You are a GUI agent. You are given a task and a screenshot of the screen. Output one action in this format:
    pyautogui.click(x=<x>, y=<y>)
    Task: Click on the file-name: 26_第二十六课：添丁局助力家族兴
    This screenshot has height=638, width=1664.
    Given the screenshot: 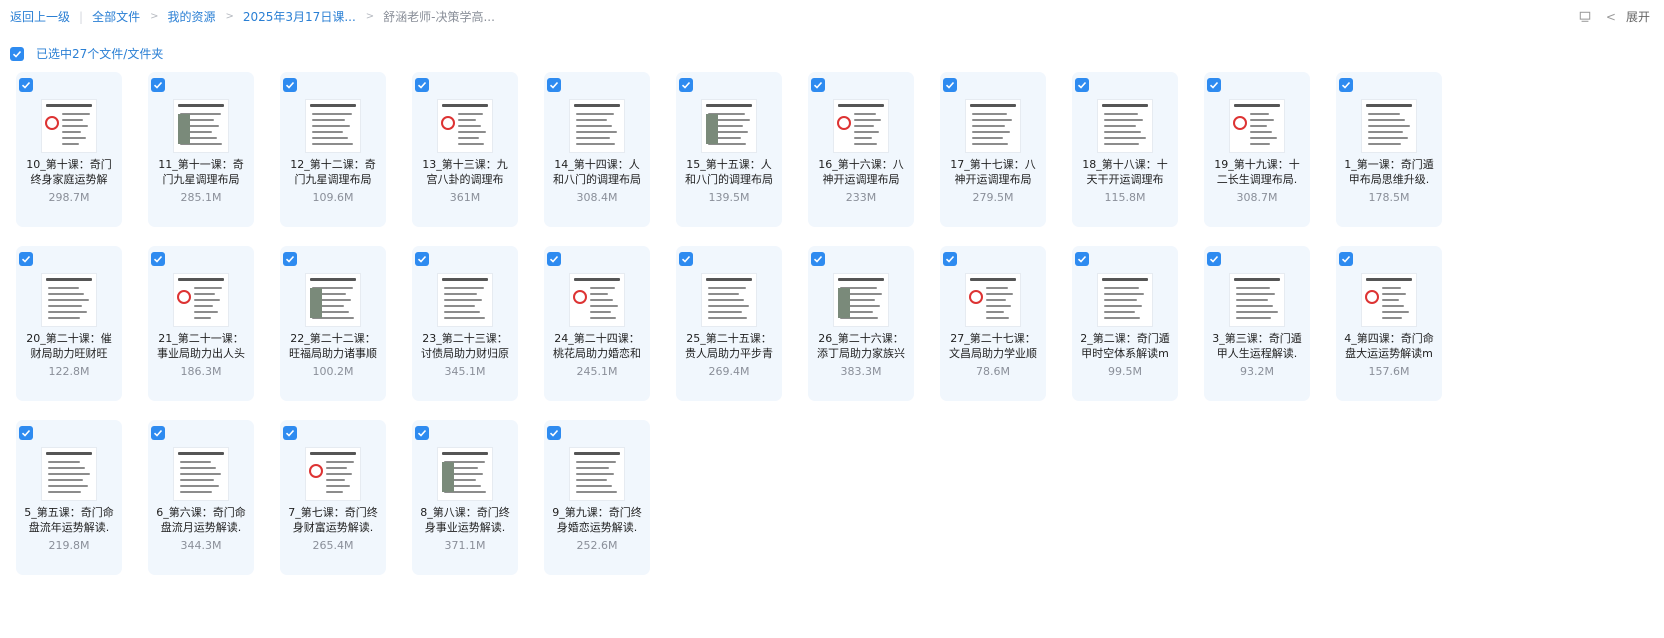 What is the action you would take?
    pyautogui.click(x=861, y=346)
    